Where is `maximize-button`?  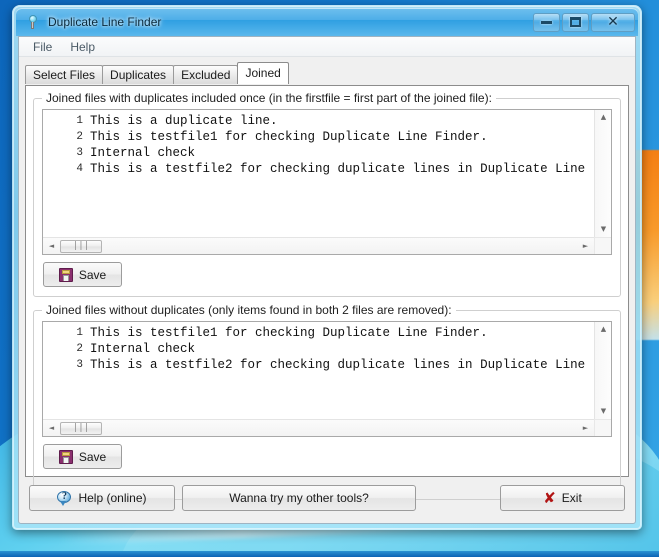 maximize-button is located at coordinates (575, 22).